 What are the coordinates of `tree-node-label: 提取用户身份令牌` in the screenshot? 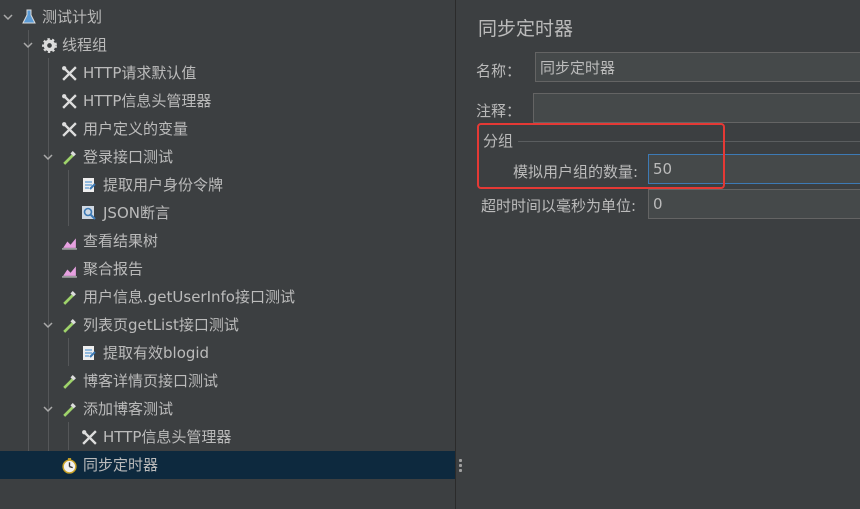 It's located at (163, 185).